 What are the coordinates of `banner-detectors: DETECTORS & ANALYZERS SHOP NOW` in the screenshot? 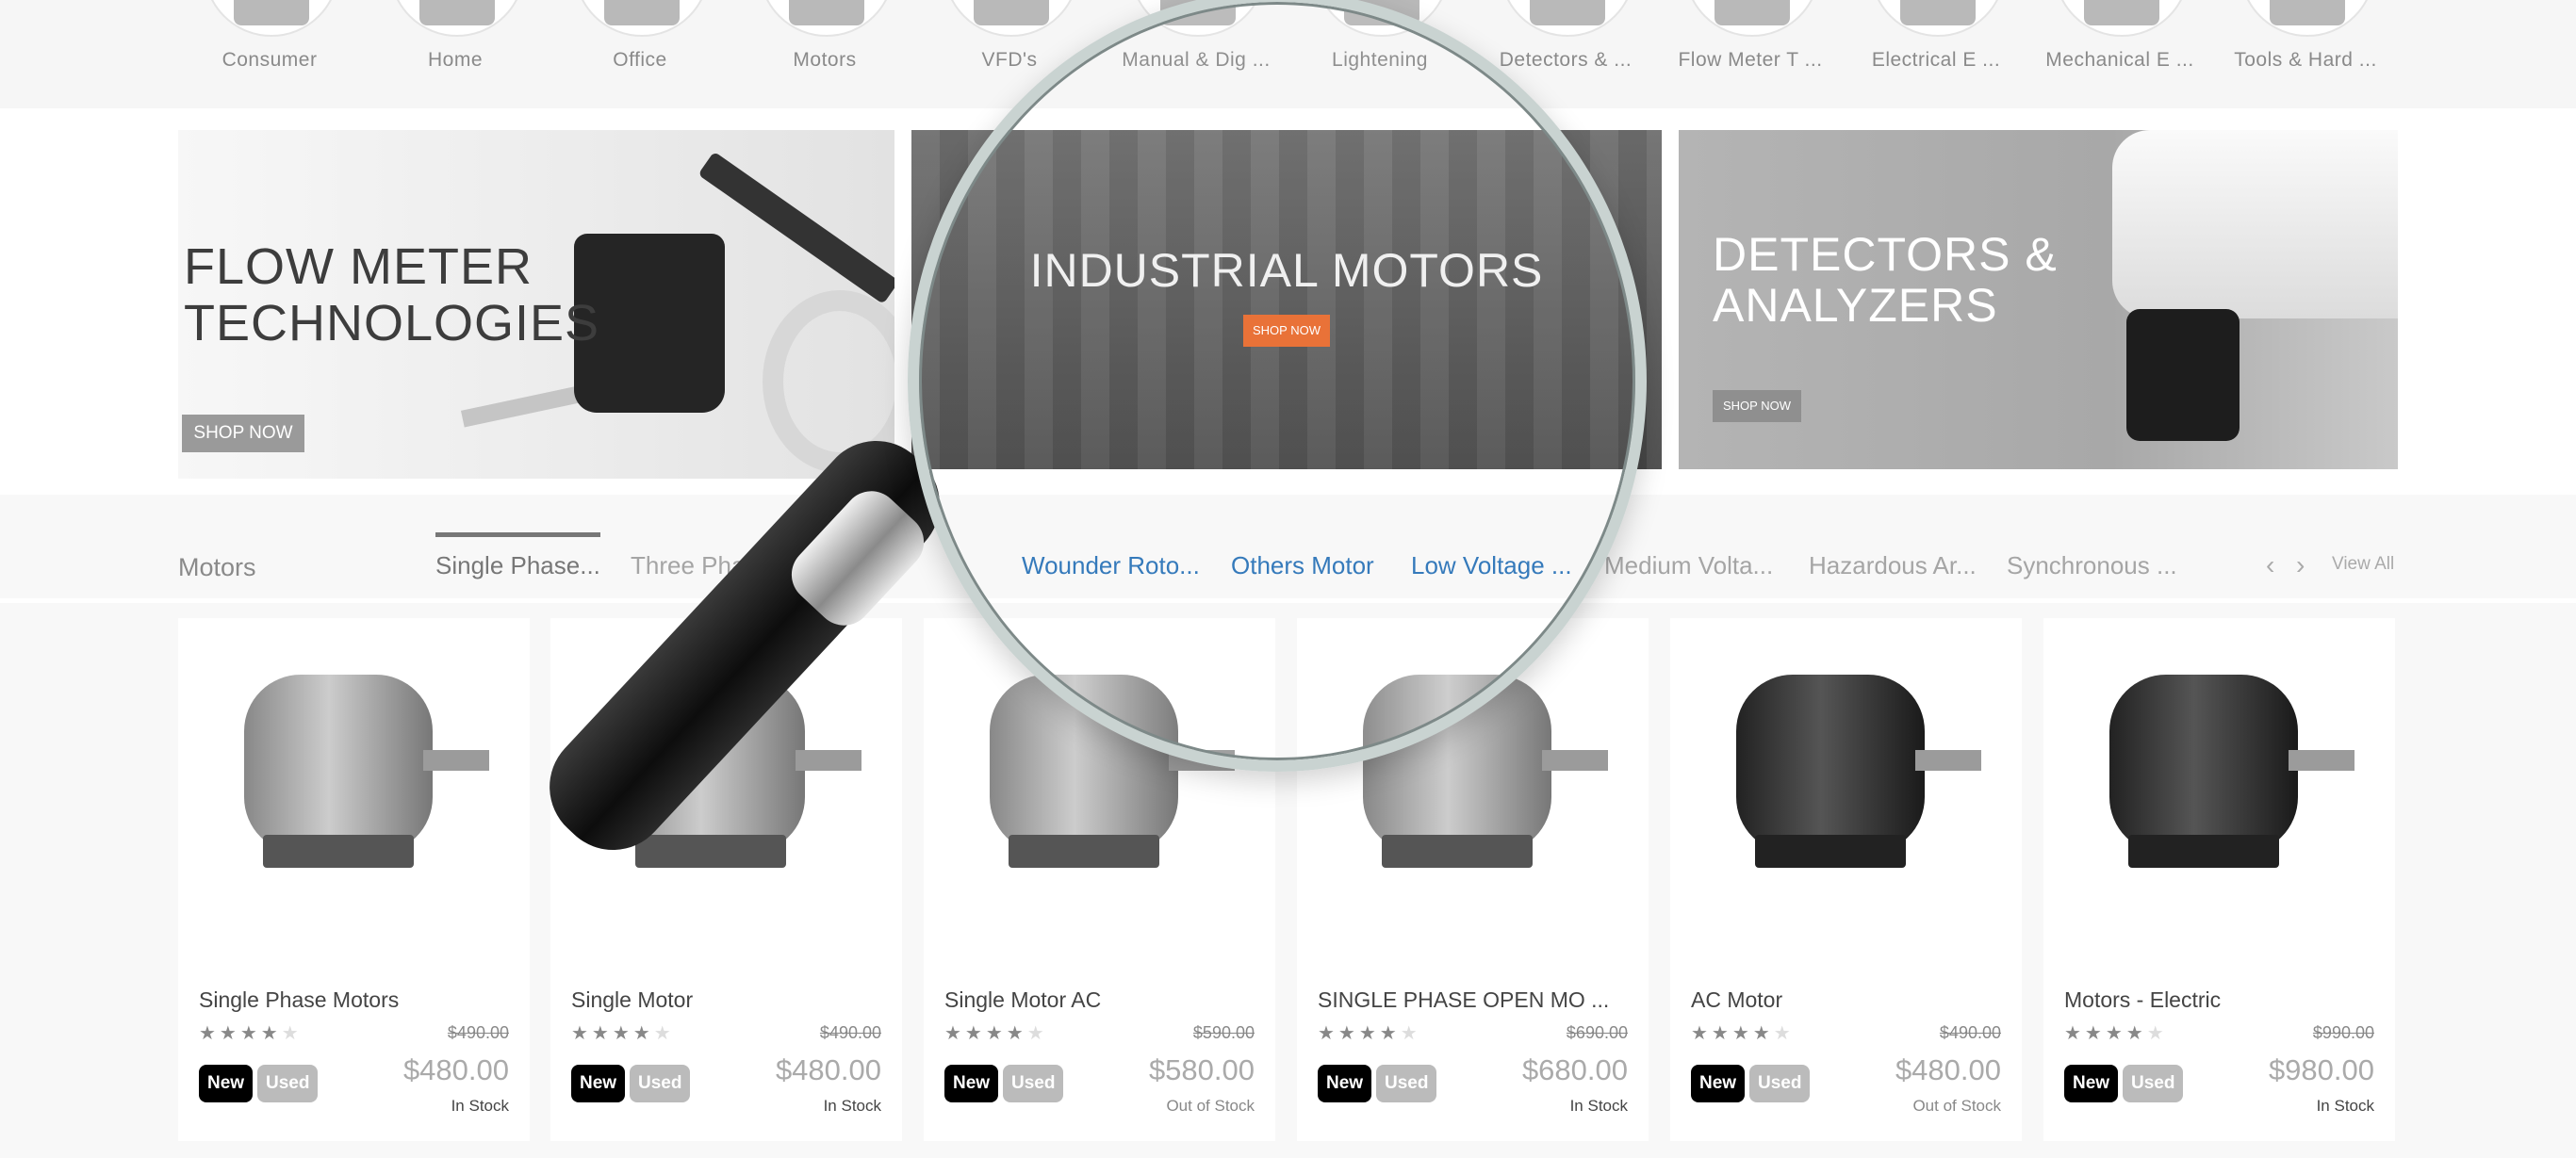 It's located at (2038, 300).